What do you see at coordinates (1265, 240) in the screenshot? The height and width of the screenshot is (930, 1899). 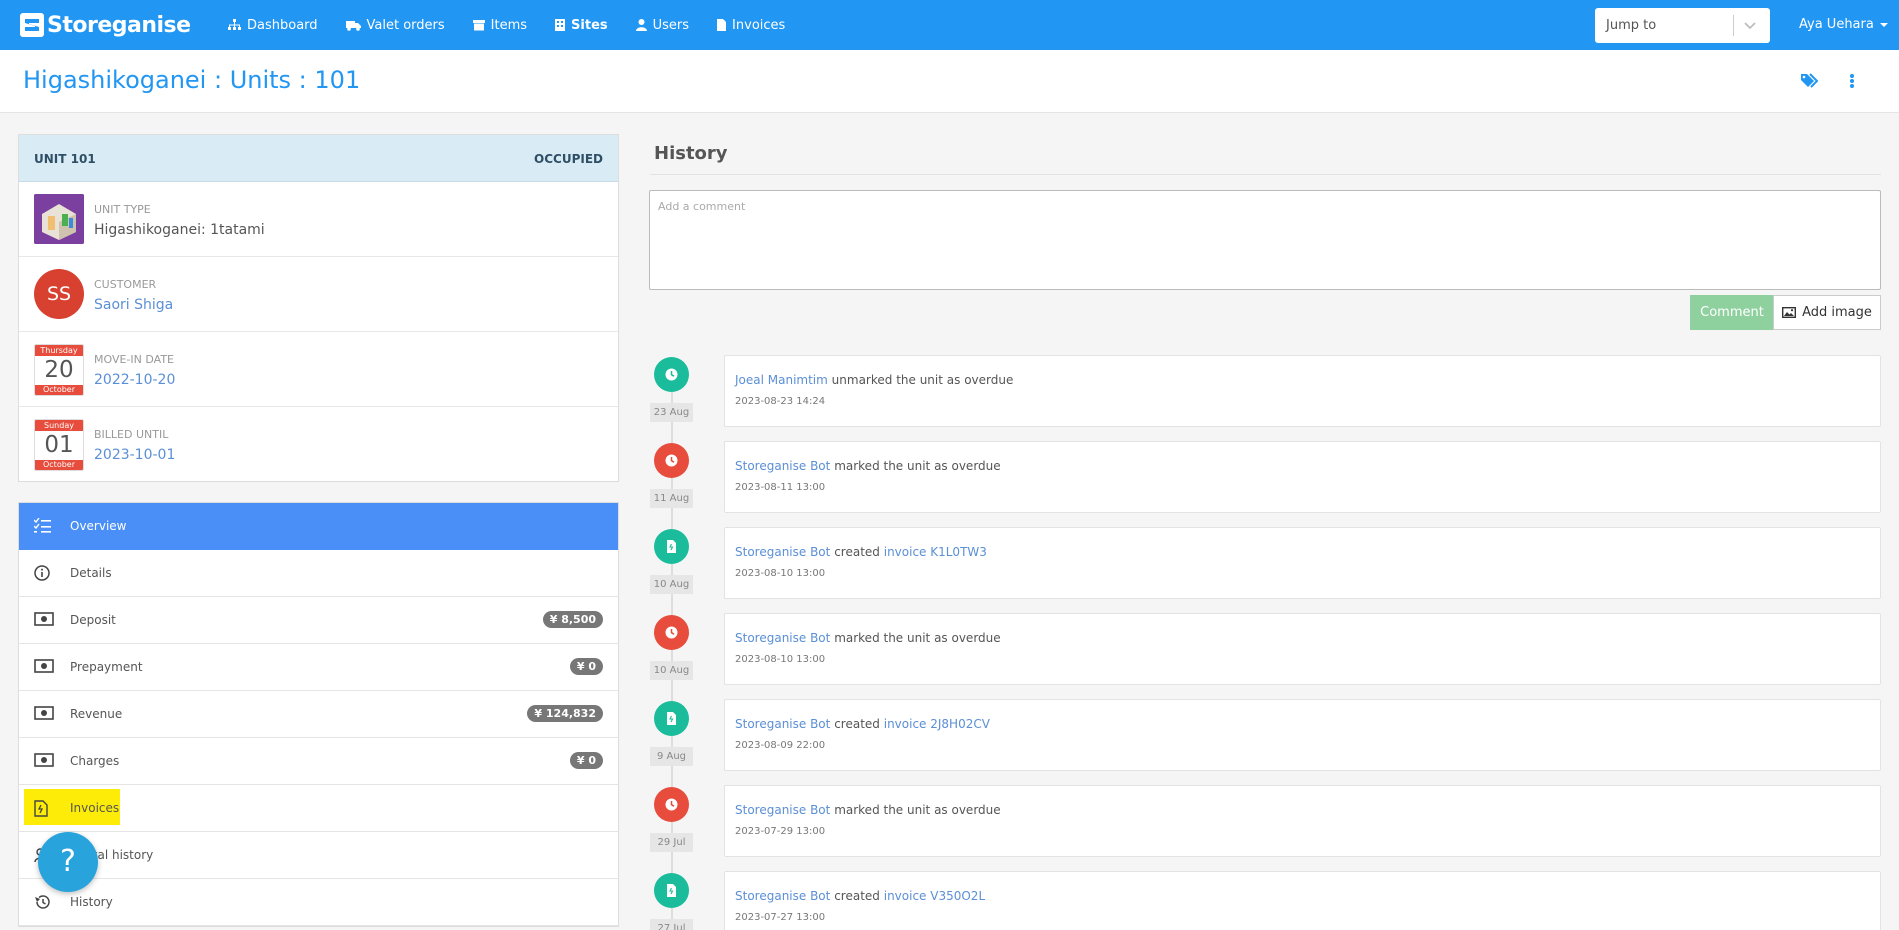 I see `comment-input` at bounding box center [1265, 240].